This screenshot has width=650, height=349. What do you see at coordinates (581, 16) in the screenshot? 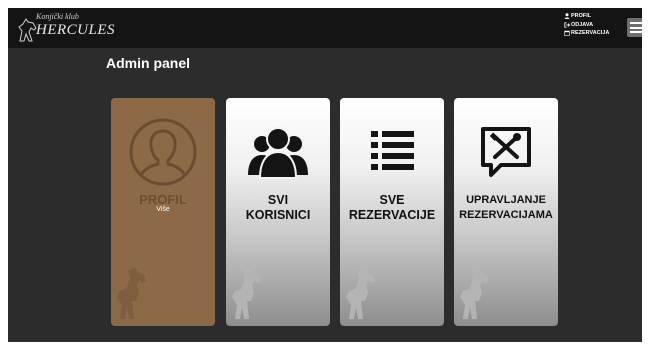
I see `nav-link-profil-label: PROFIL` at bounding box center [581, 16].